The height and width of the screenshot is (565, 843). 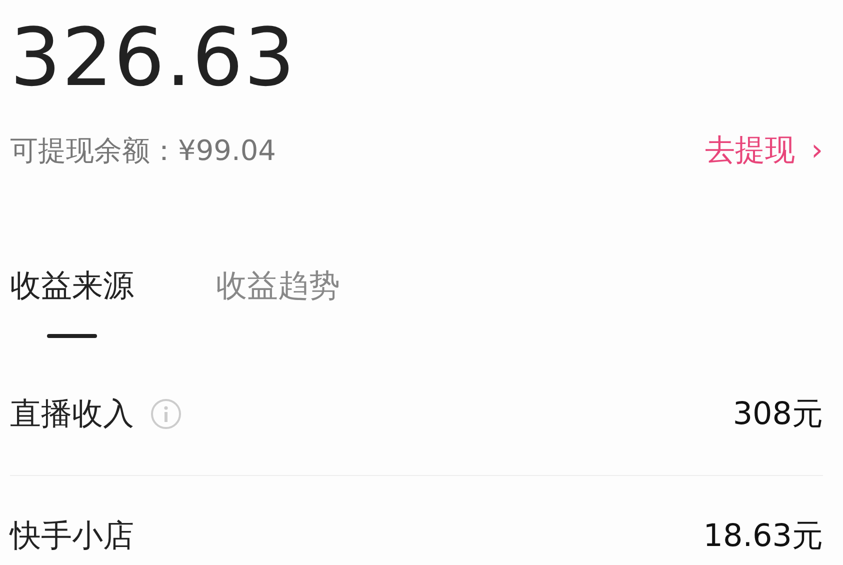 What do you see at coordinates (777, 414) in the screenshot?
I see `income-value: 308元` at bounding box center [777, 414].